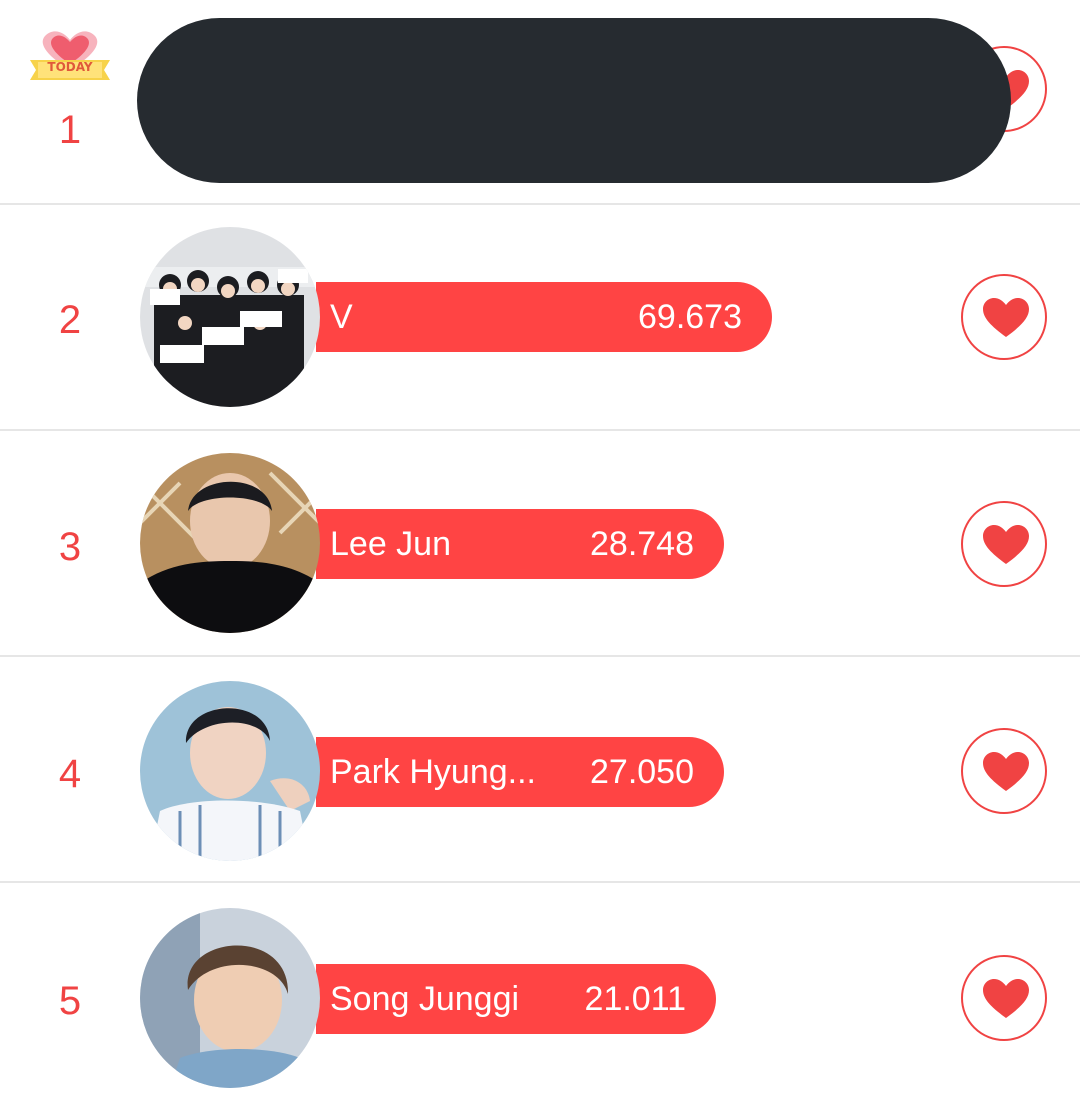  Describe the element at coordinates (425, 999) in the screenshot. I see `artist-name: Song Junggi` at that location.